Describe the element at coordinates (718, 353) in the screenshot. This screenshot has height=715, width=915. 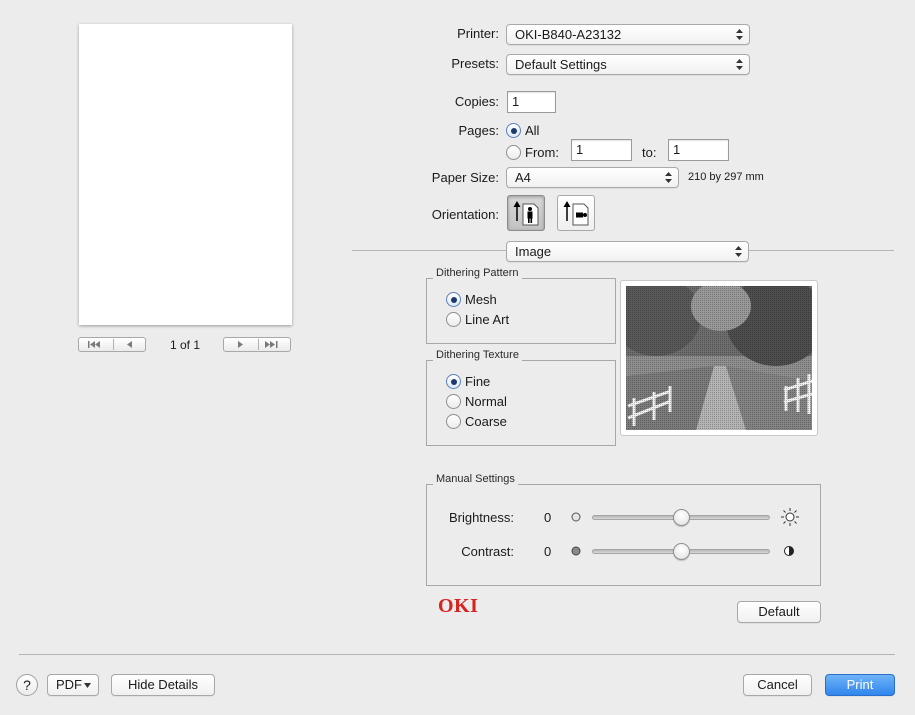
I see `country-road-photo` at that location.